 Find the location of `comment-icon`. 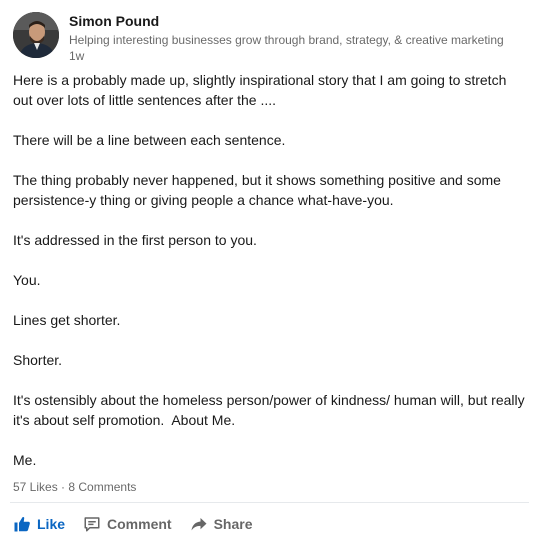

comment-icon is located at coordinates (92, 524).